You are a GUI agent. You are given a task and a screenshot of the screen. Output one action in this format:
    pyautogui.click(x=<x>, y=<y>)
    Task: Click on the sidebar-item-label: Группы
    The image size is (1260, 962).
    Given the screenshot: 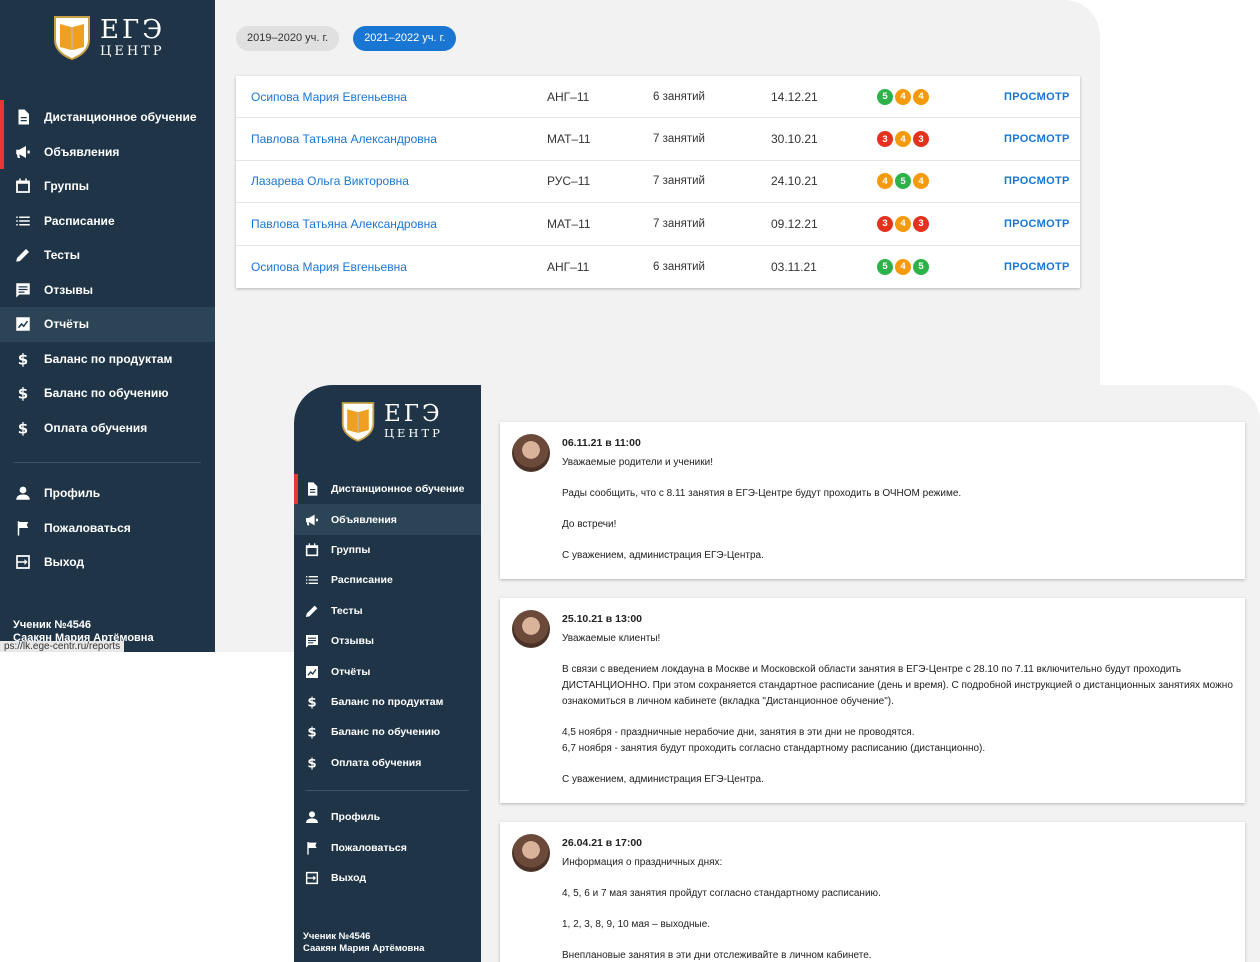 What is the action you would take?
    pyautogui.click(x=351, y=549)
    